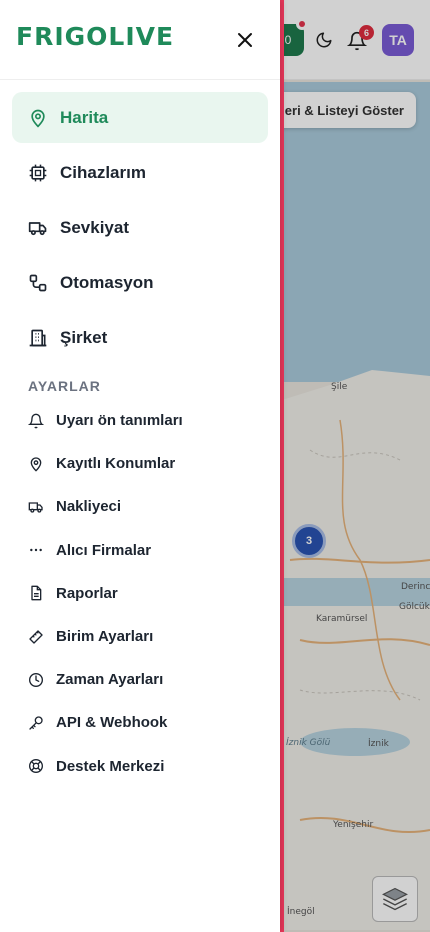 The height and width of the screenshot is (932, 430). I want to click on nav-item-cihazlarim: Cihazlarım, so click(140, 172).